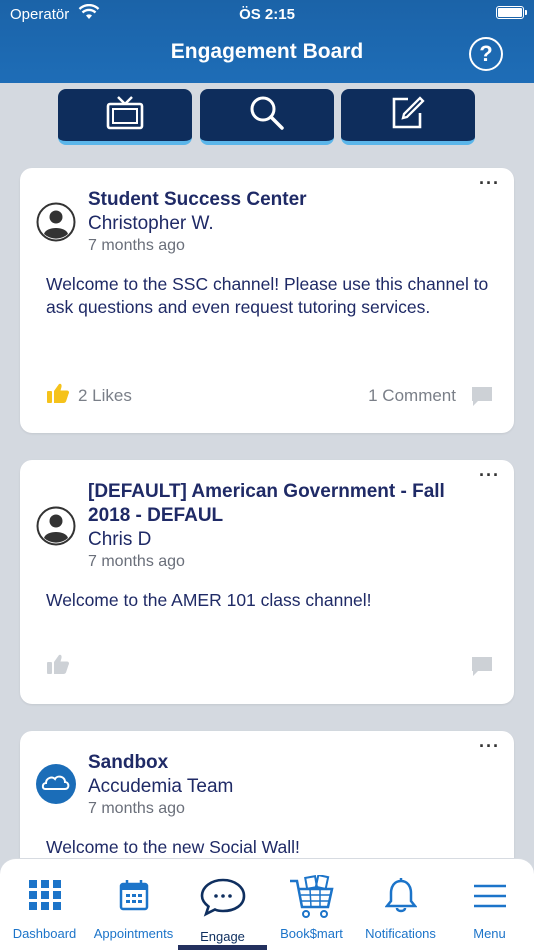  What do you see at coordinates (312, 899) in the screenshot?
I see `cart-icon` at bounding box center [312, 899].